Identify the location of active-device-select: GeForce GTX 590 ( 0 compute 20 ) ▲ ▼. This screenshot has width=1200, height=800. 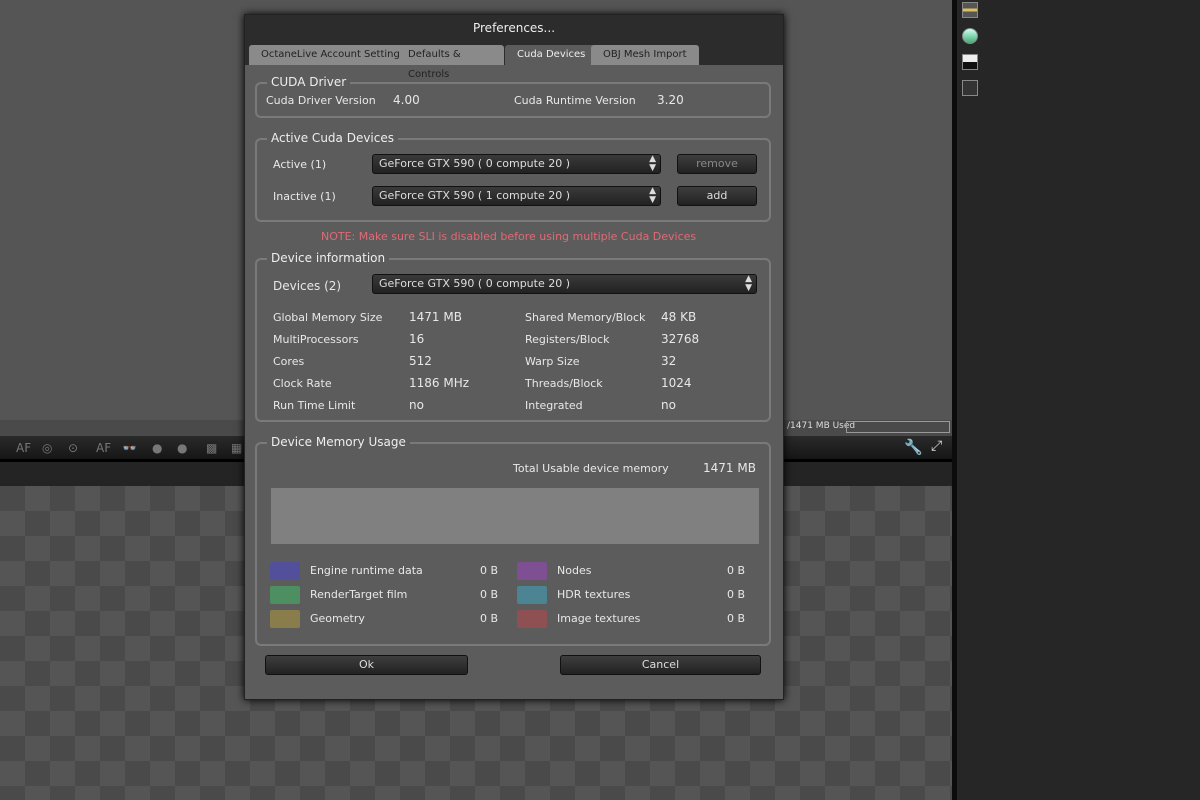
(516, 164).